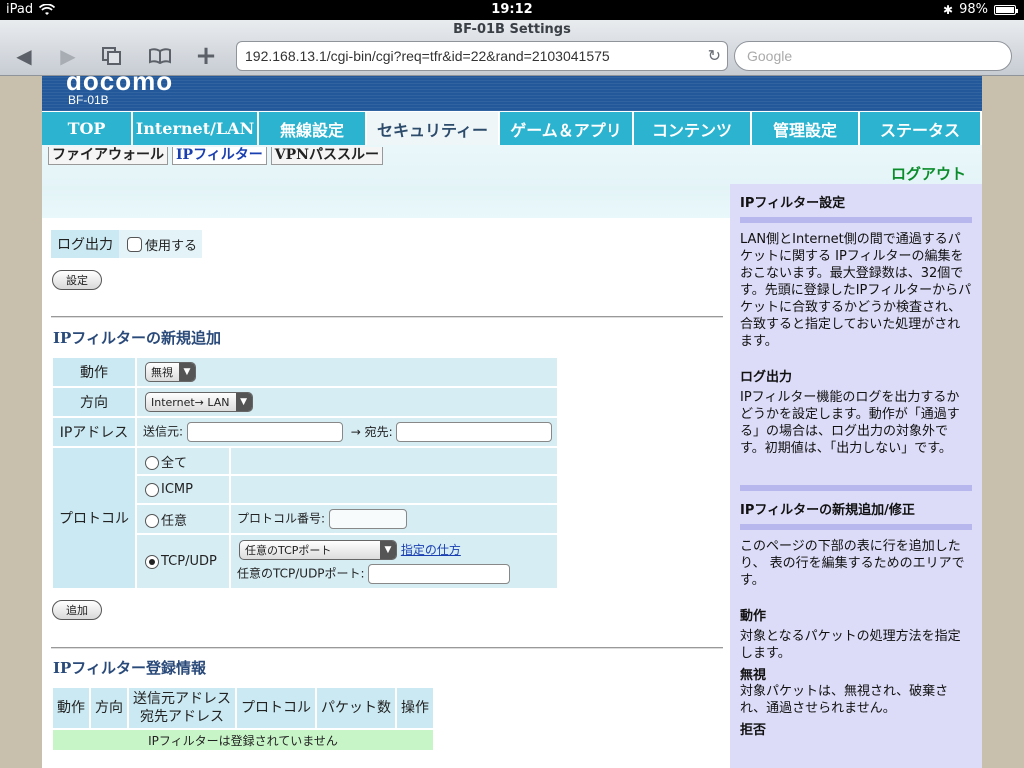  Describe the element at coordinates (152, 489) in the screenshot. I see `radio-icmp` at that location.